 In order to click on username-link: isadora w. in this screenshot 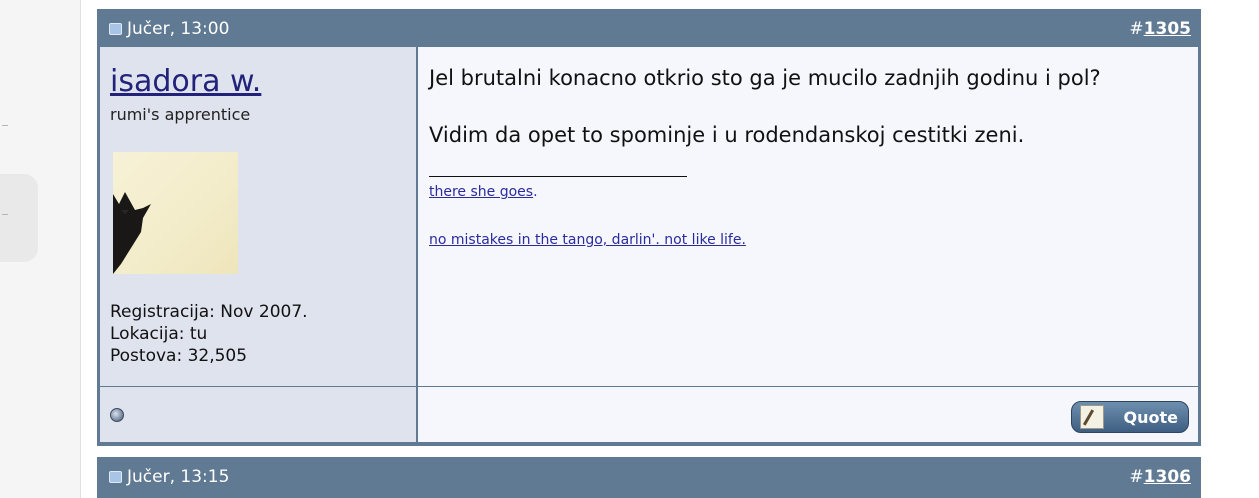, I will do `click(185, 82)`.